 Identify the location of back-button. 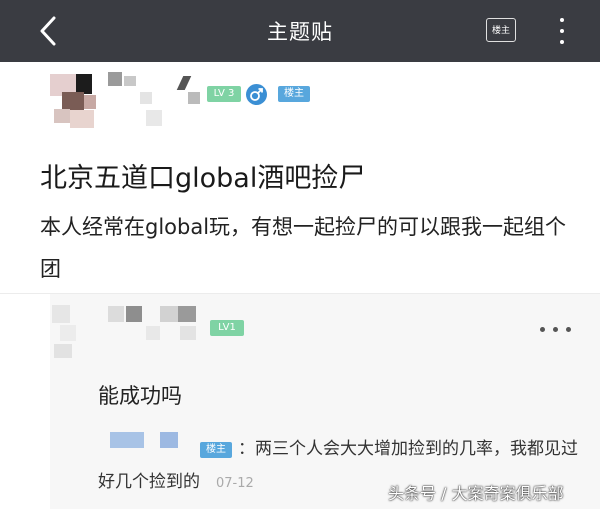
(50, 31).